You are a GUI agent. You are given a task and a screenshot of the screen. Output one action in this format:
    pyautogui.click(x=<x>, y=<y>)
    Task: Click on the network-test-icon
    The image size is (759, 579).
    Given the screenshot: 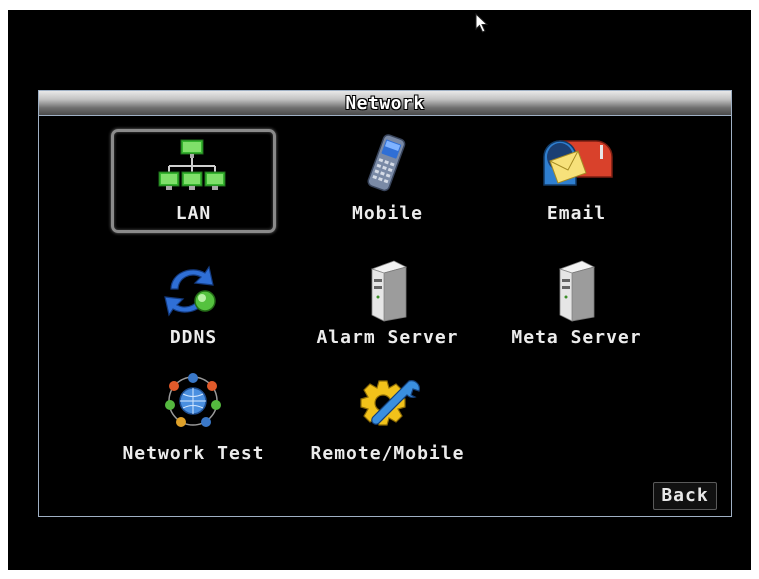 What is the action you would take?
    pyautogui.click(x=193, y=400)
    